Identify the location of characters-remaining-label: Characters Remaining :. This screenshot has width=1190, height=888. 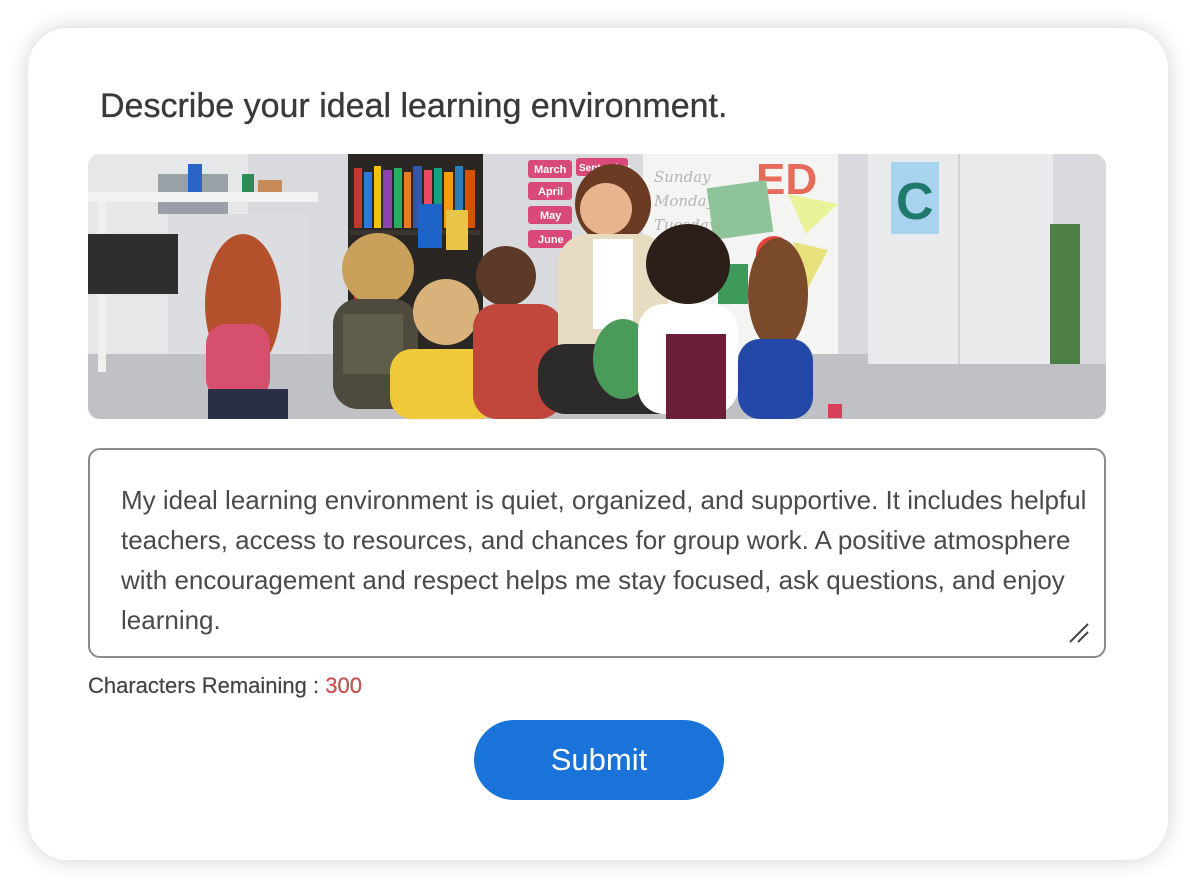
(207, 685).